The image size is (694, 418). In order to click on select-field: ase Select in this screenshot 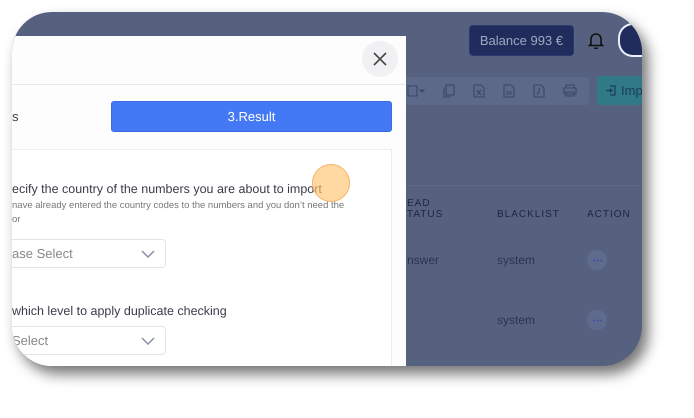, I will do `click(89, 253)`.